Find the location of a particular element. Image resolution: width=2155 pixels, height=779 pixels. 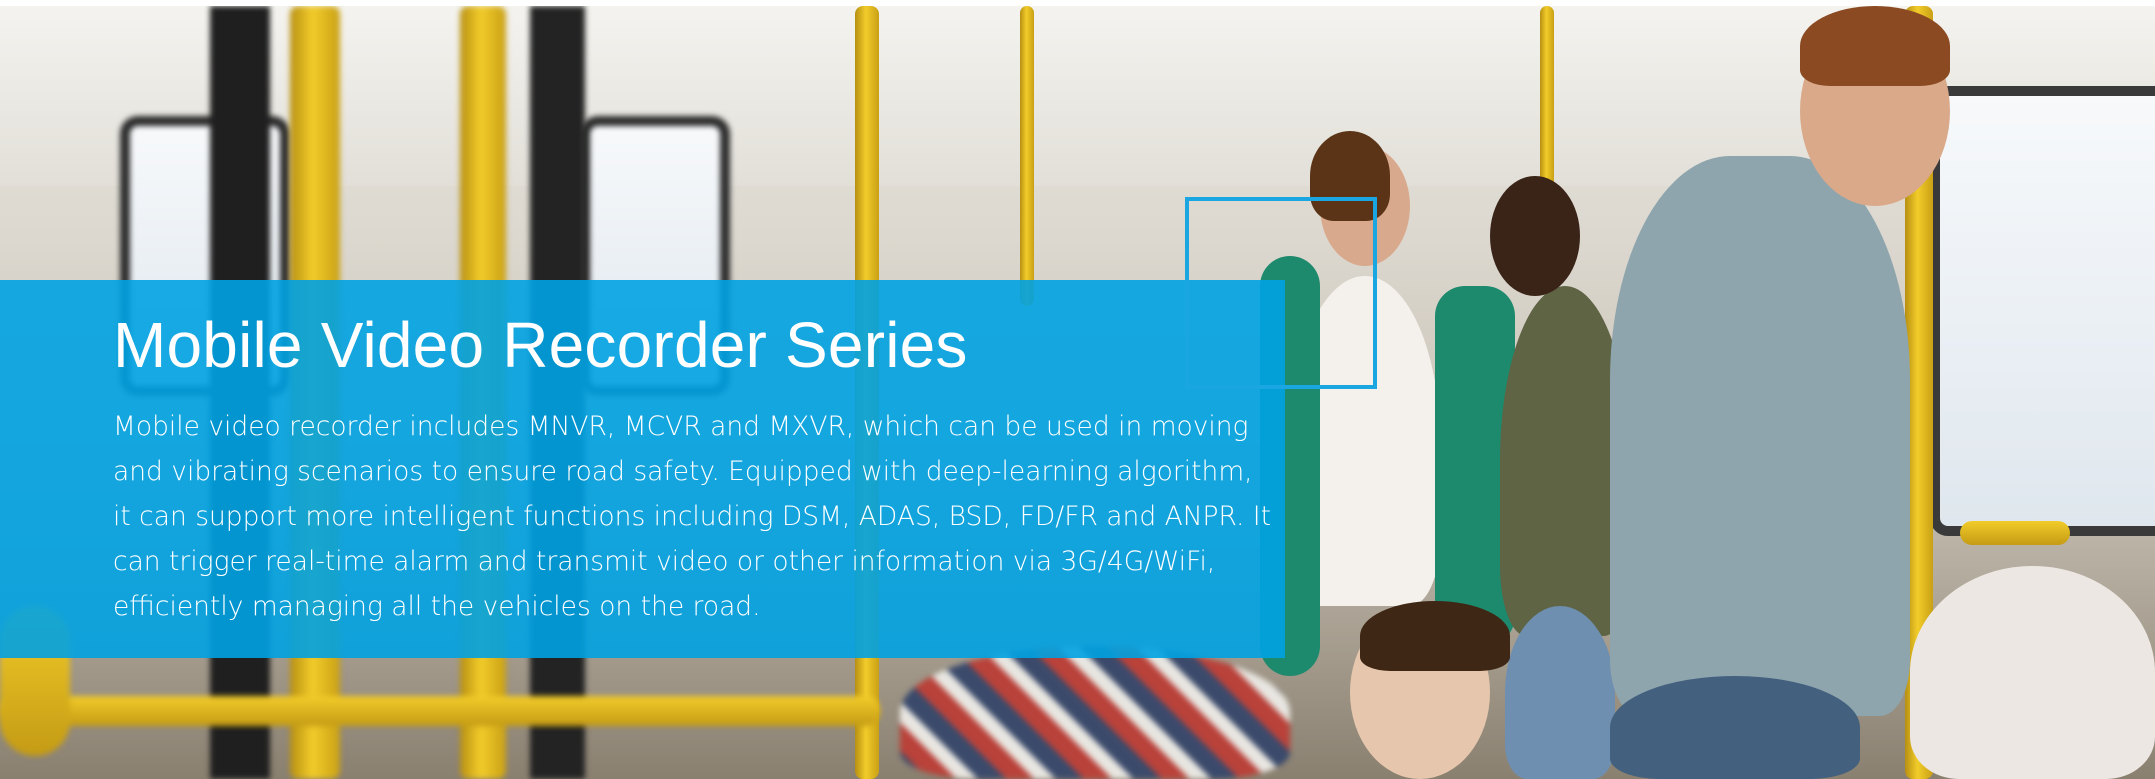

passenger-child-hair is located at coordinates (1435, 636).